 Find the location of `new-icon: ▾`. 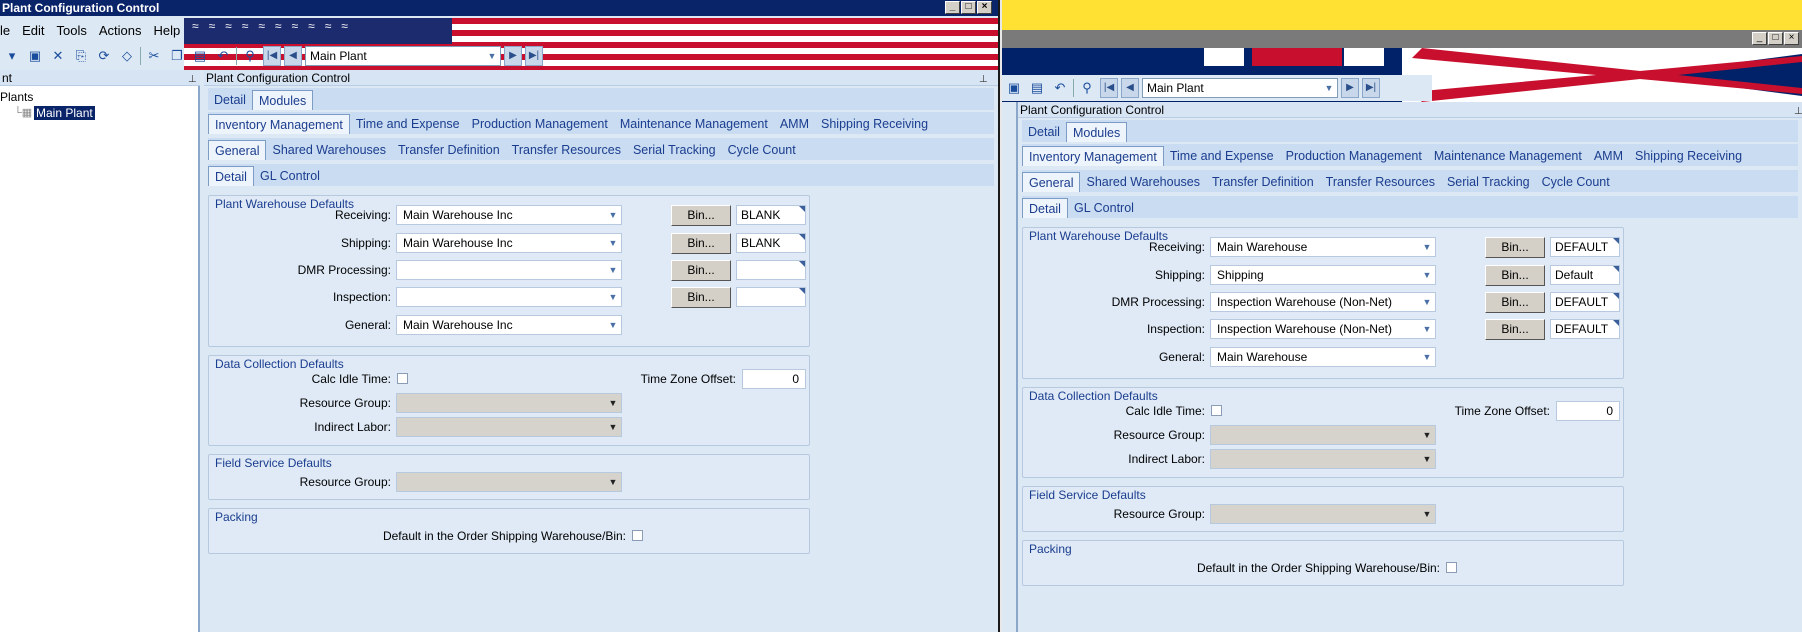

new-icon: ▾ is located at coordinates (12, 56).